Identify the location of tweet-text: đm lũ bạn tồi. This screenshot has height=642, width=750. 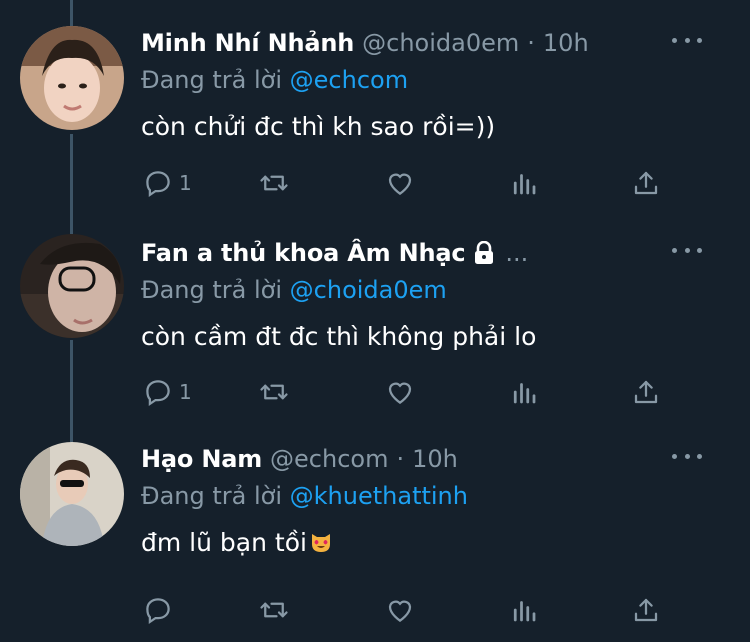
(224, 542).